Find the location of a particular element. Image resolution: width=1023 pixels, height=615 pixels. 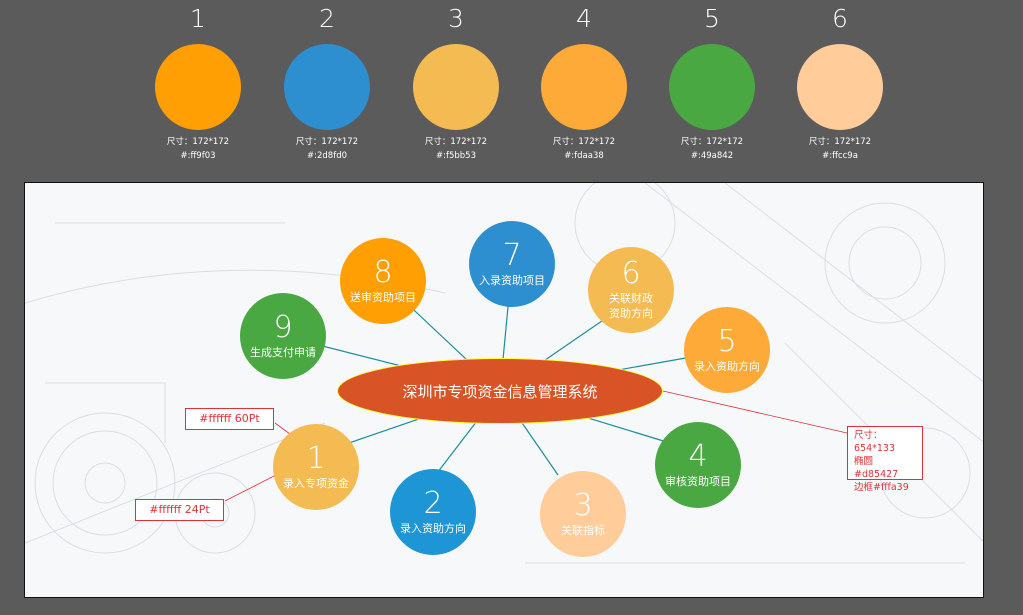

swatch-5: 5 尺寸：172*172 #:49a842 is located at coordinates (712, 85).